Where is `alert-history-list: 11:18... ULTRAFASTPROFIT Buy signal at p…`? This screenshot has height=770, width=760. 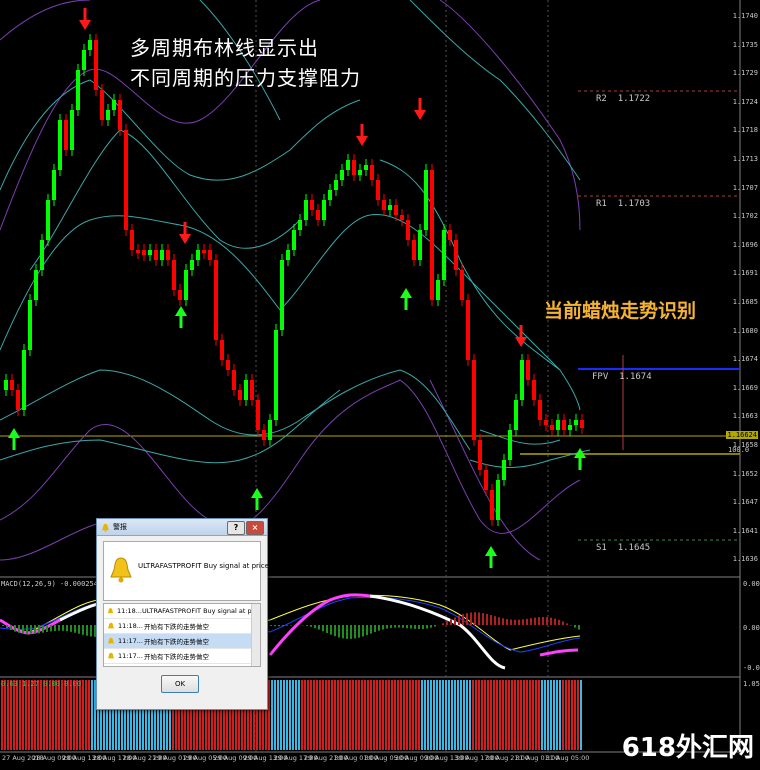
alert-history-list: 11:18... ULTRAFASTPROFIT Buy signal at p… is located at coordinates (182, 635).